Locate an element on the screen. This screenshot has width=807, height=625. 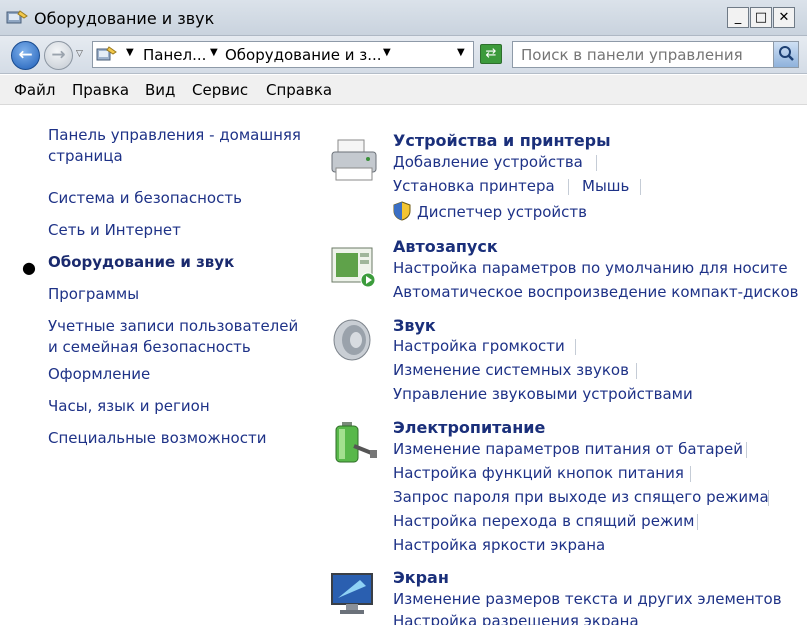
forward-arrow-icon: → is located at coordinates (58, 55).